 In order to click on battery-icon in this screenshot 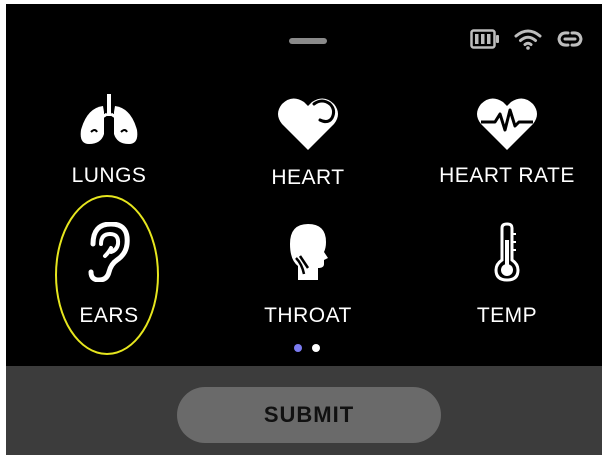, I will do `click(484, 39)`.